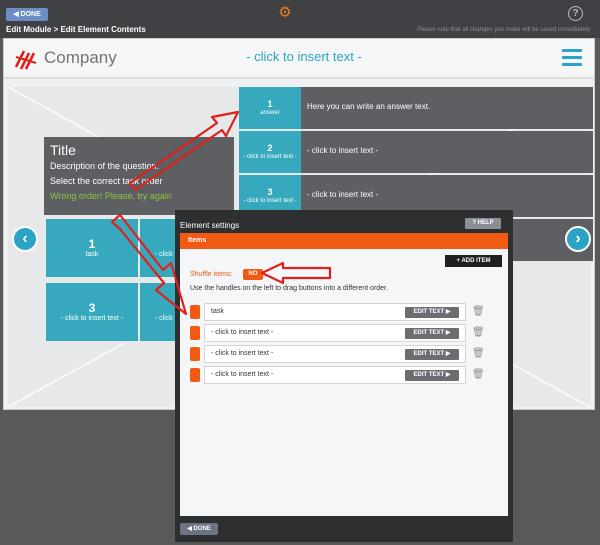  I want to click on items-section-header: Items, so click(344, 241).